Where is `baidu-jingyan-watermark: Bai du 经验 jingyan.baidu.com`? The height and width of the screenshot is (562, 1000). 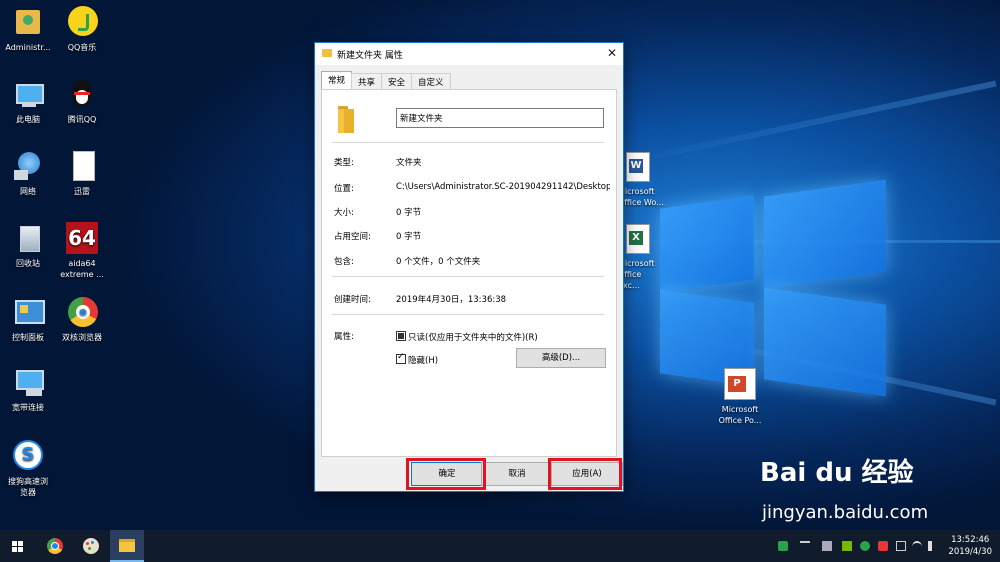 baidu-jingyan-watermark: Bai du 经验 jingyan.baidu.com is located at coordinates (860, 491).